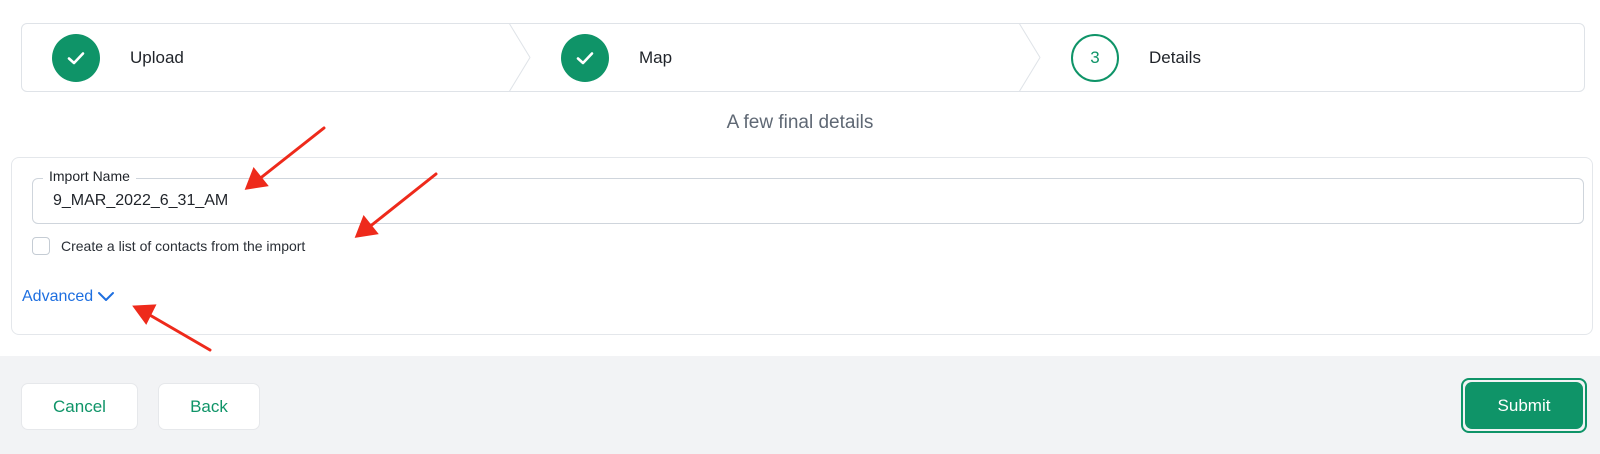 The height and width of the screenshot is (454, 1600). What do you see at coordinates (118, 57) in the screenshot?
I see `step-upload: Upload` at bounding box center [118, 57].